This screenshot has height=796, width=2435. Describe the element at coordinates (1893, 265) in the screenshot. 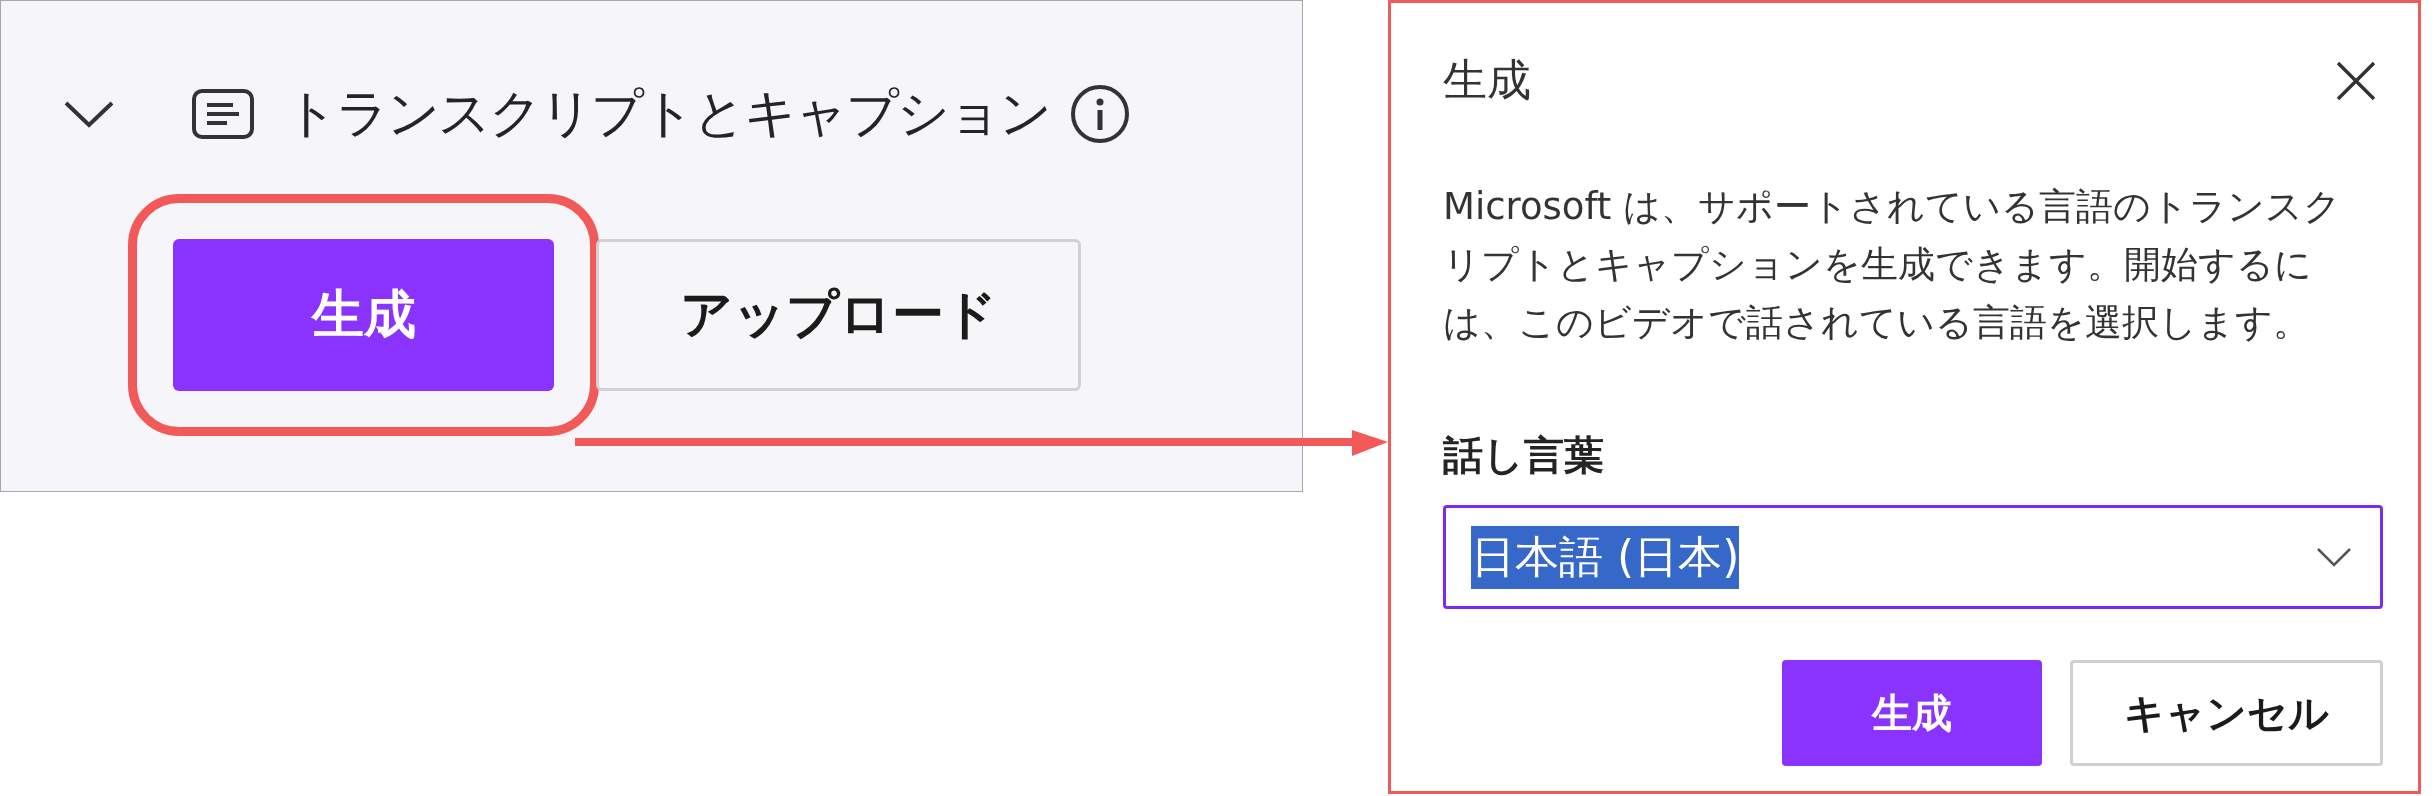

I see `dialog-description: Microsoft は、サポートされている言語のトランスクリプトとキャプションを生成できます。開始するには、このビデオで話されている言語を選択します。` at that location.